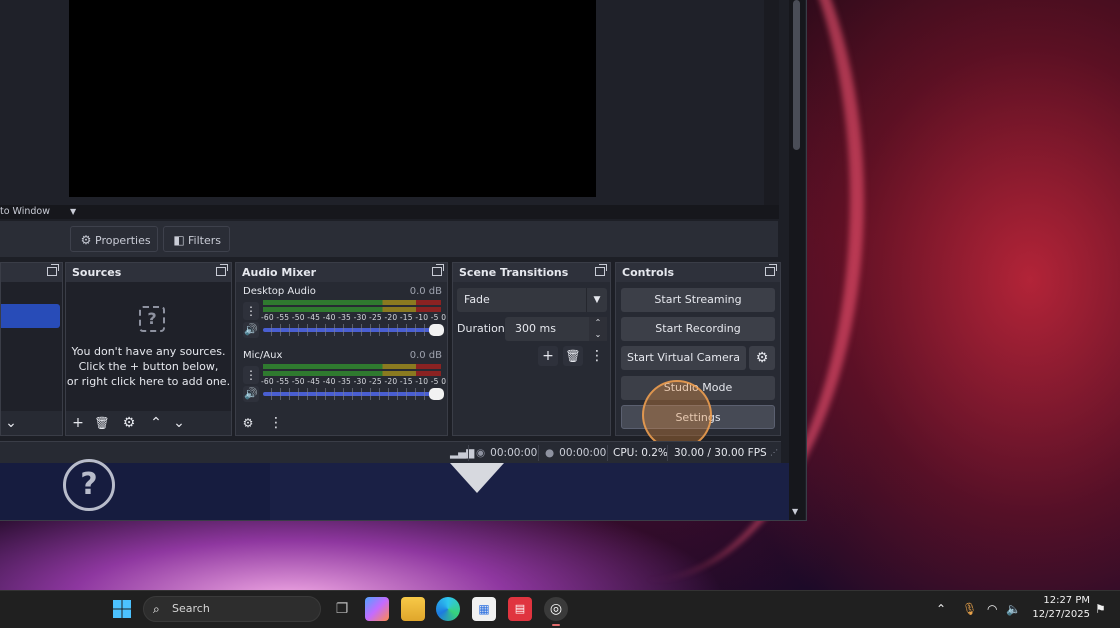  Describe the element at coordinates (114, 239) in the screenshot. I see `properties-button: ⚙ Properties` at that location.